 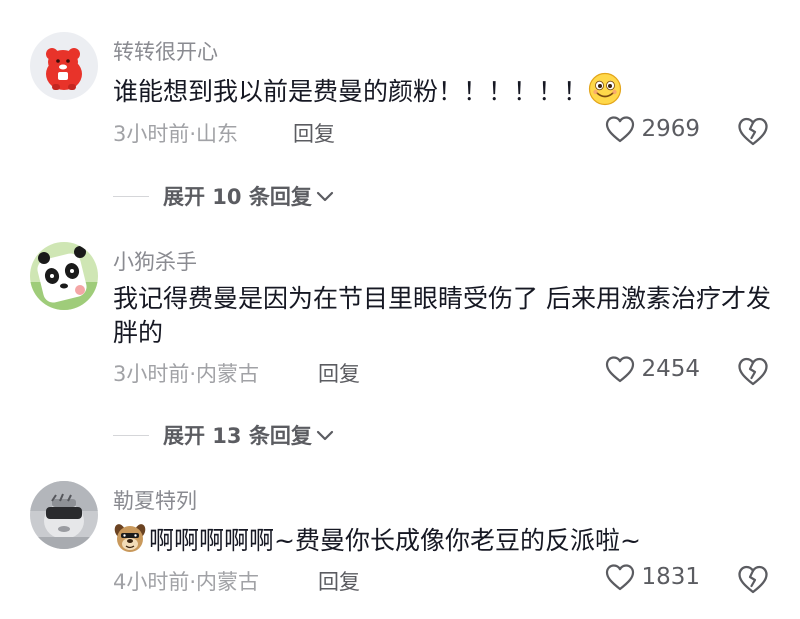 I want to click on smiley-face-icon, so click(x=605, y=89).